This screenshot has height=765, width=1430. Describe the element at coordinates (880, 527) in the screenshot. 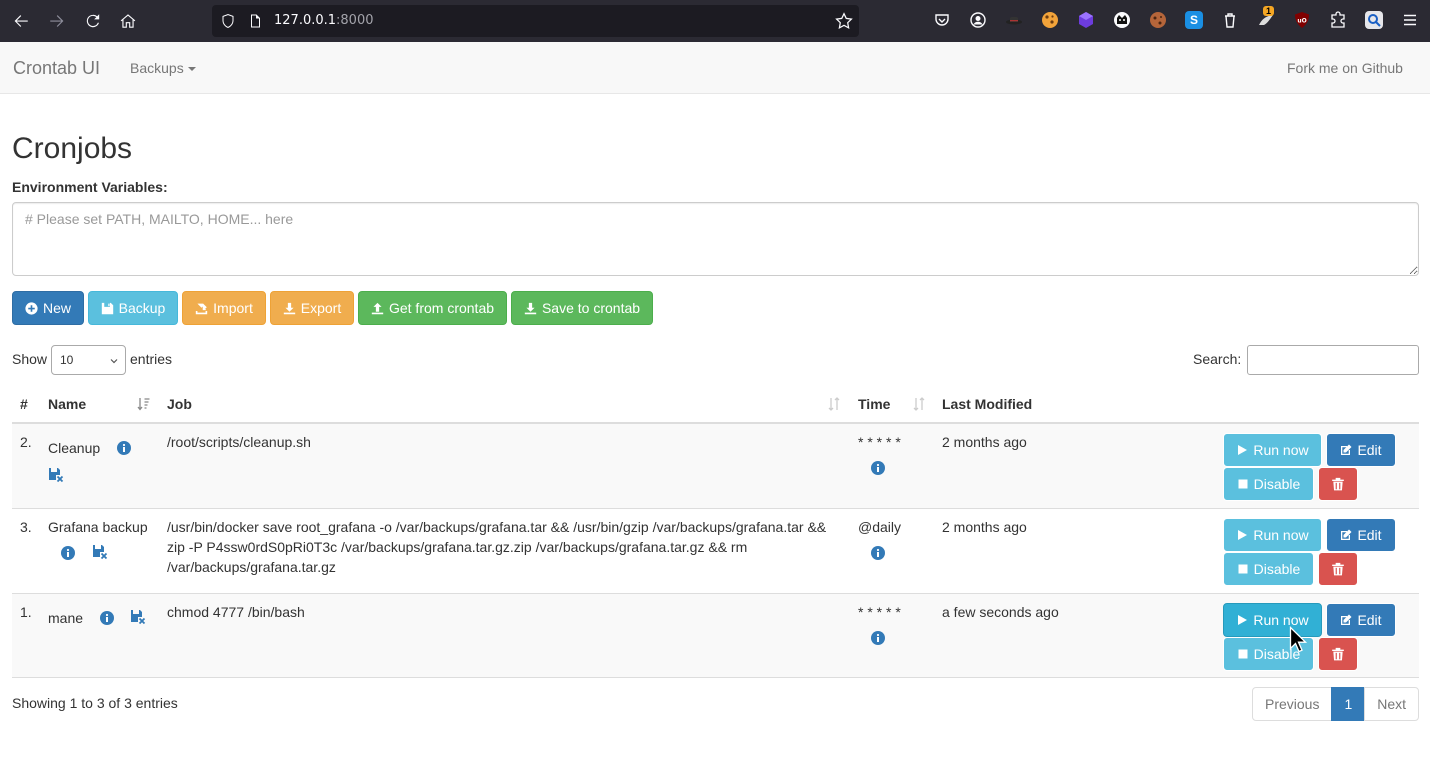

I see `row-time: @daily` at that location.